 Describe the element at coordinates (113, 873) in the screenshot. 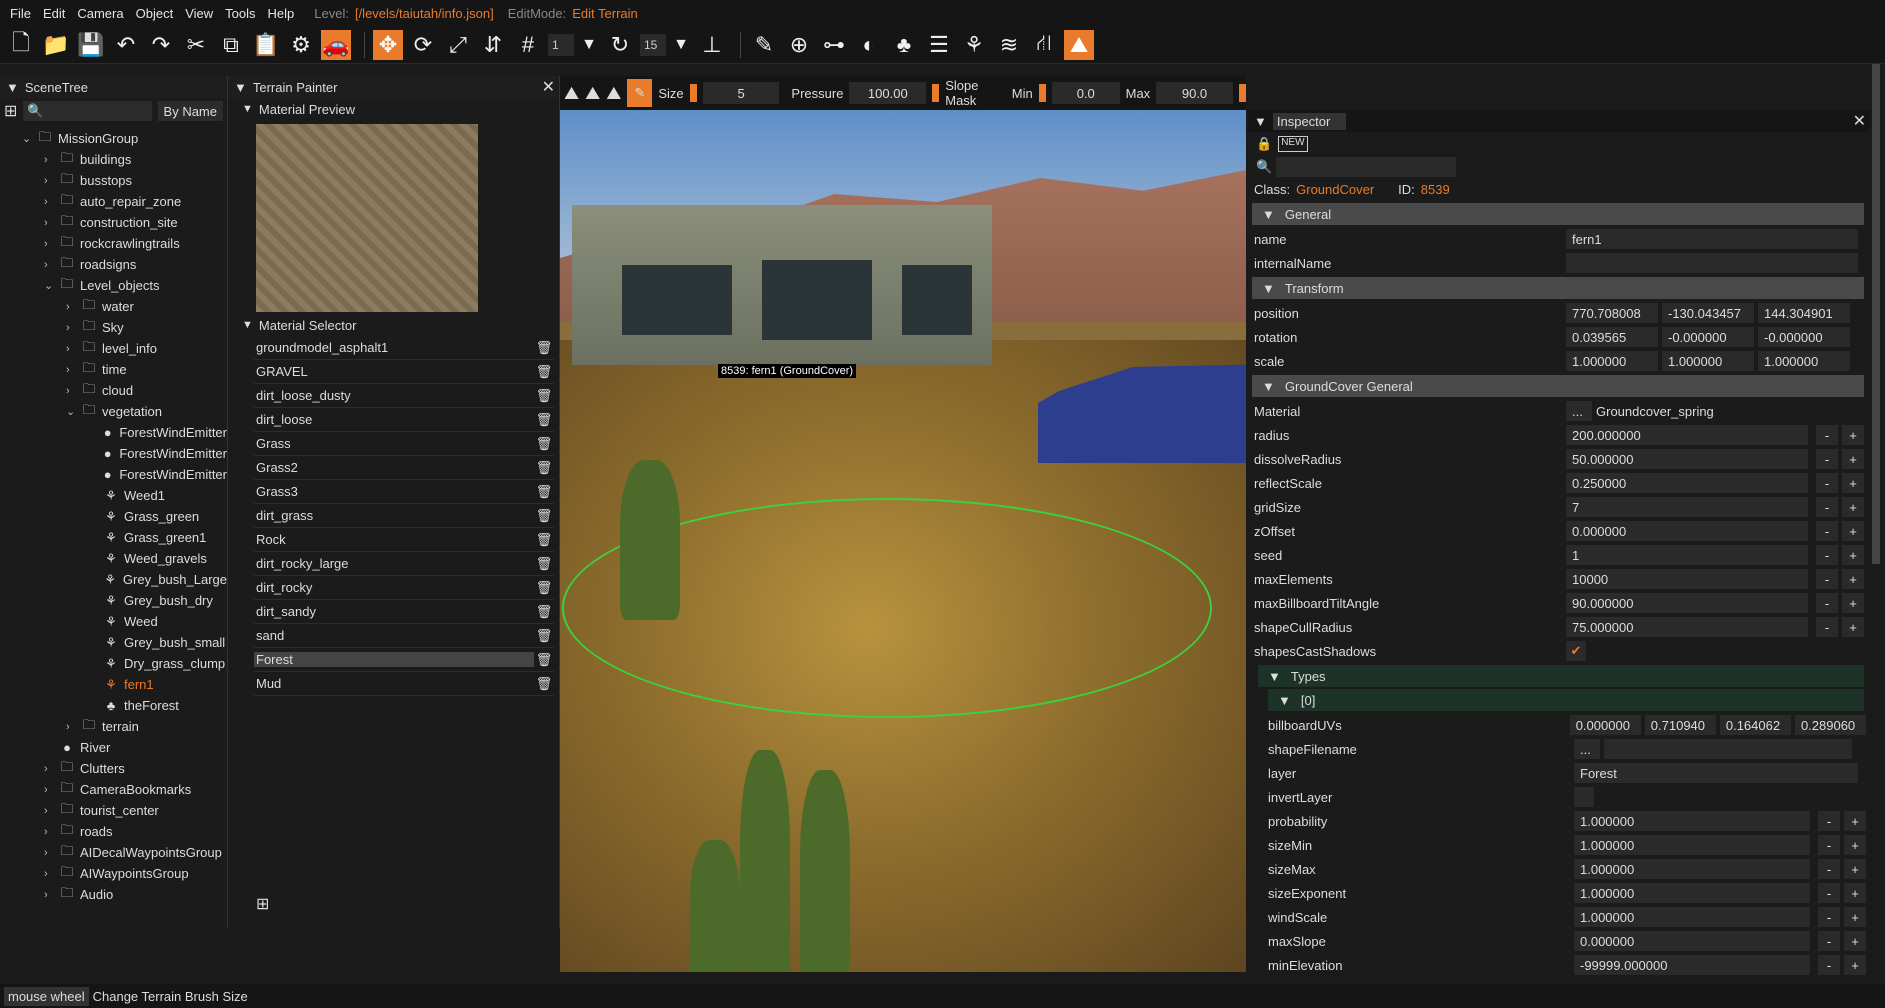

I see `tree-node: › 🗀 AIWaypointsGroup` at that location.